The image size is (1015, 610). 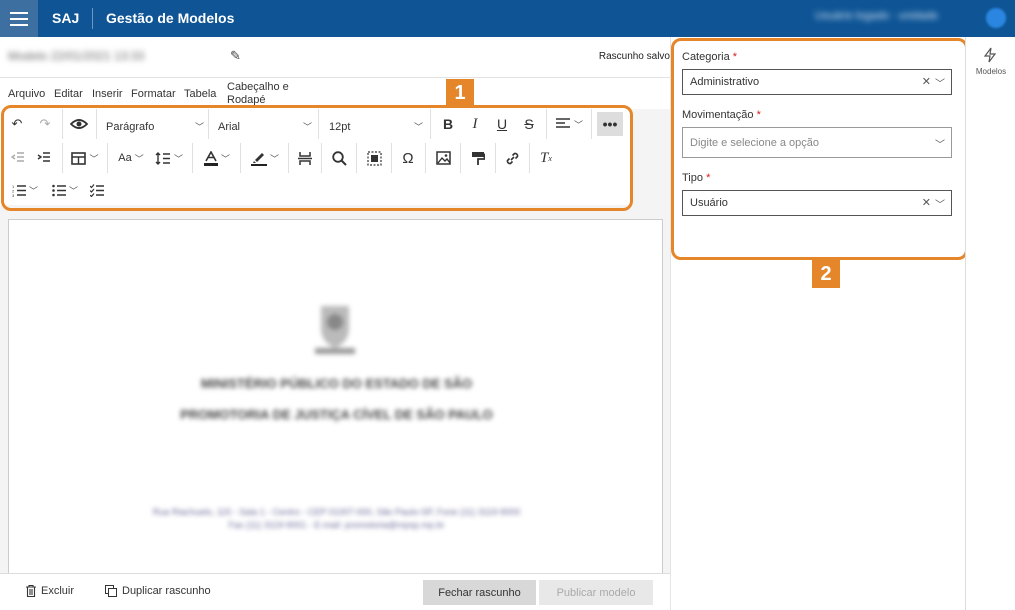 What do you see at coordinates (336, 383) in the screenshot?
I see `institution-line: MINISTÉRIO PÚBLICO DO ESTADO DE SÃO` at bounding box center [336, 383].